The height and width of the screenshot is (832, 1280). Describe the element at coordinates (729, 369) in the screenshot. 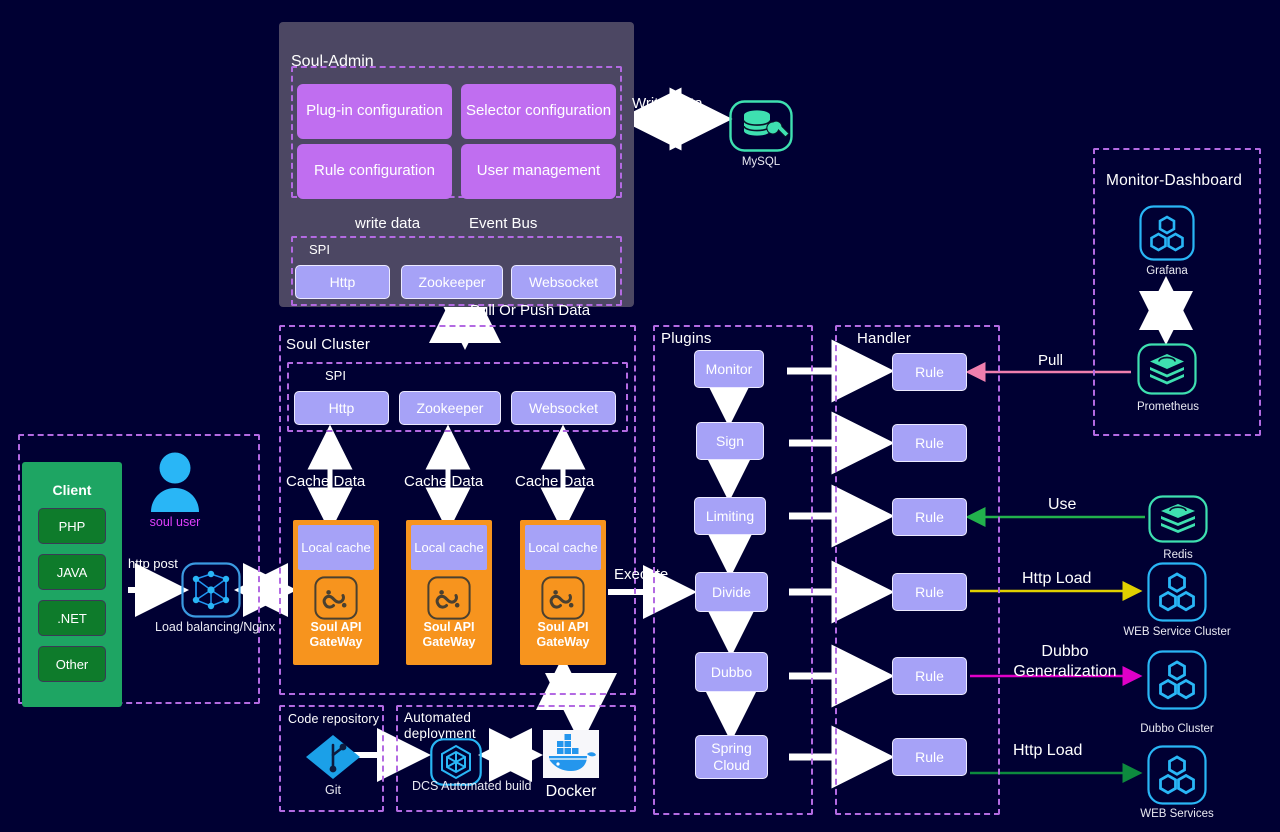

I see `plugin-monitor: Monitor` at that location.